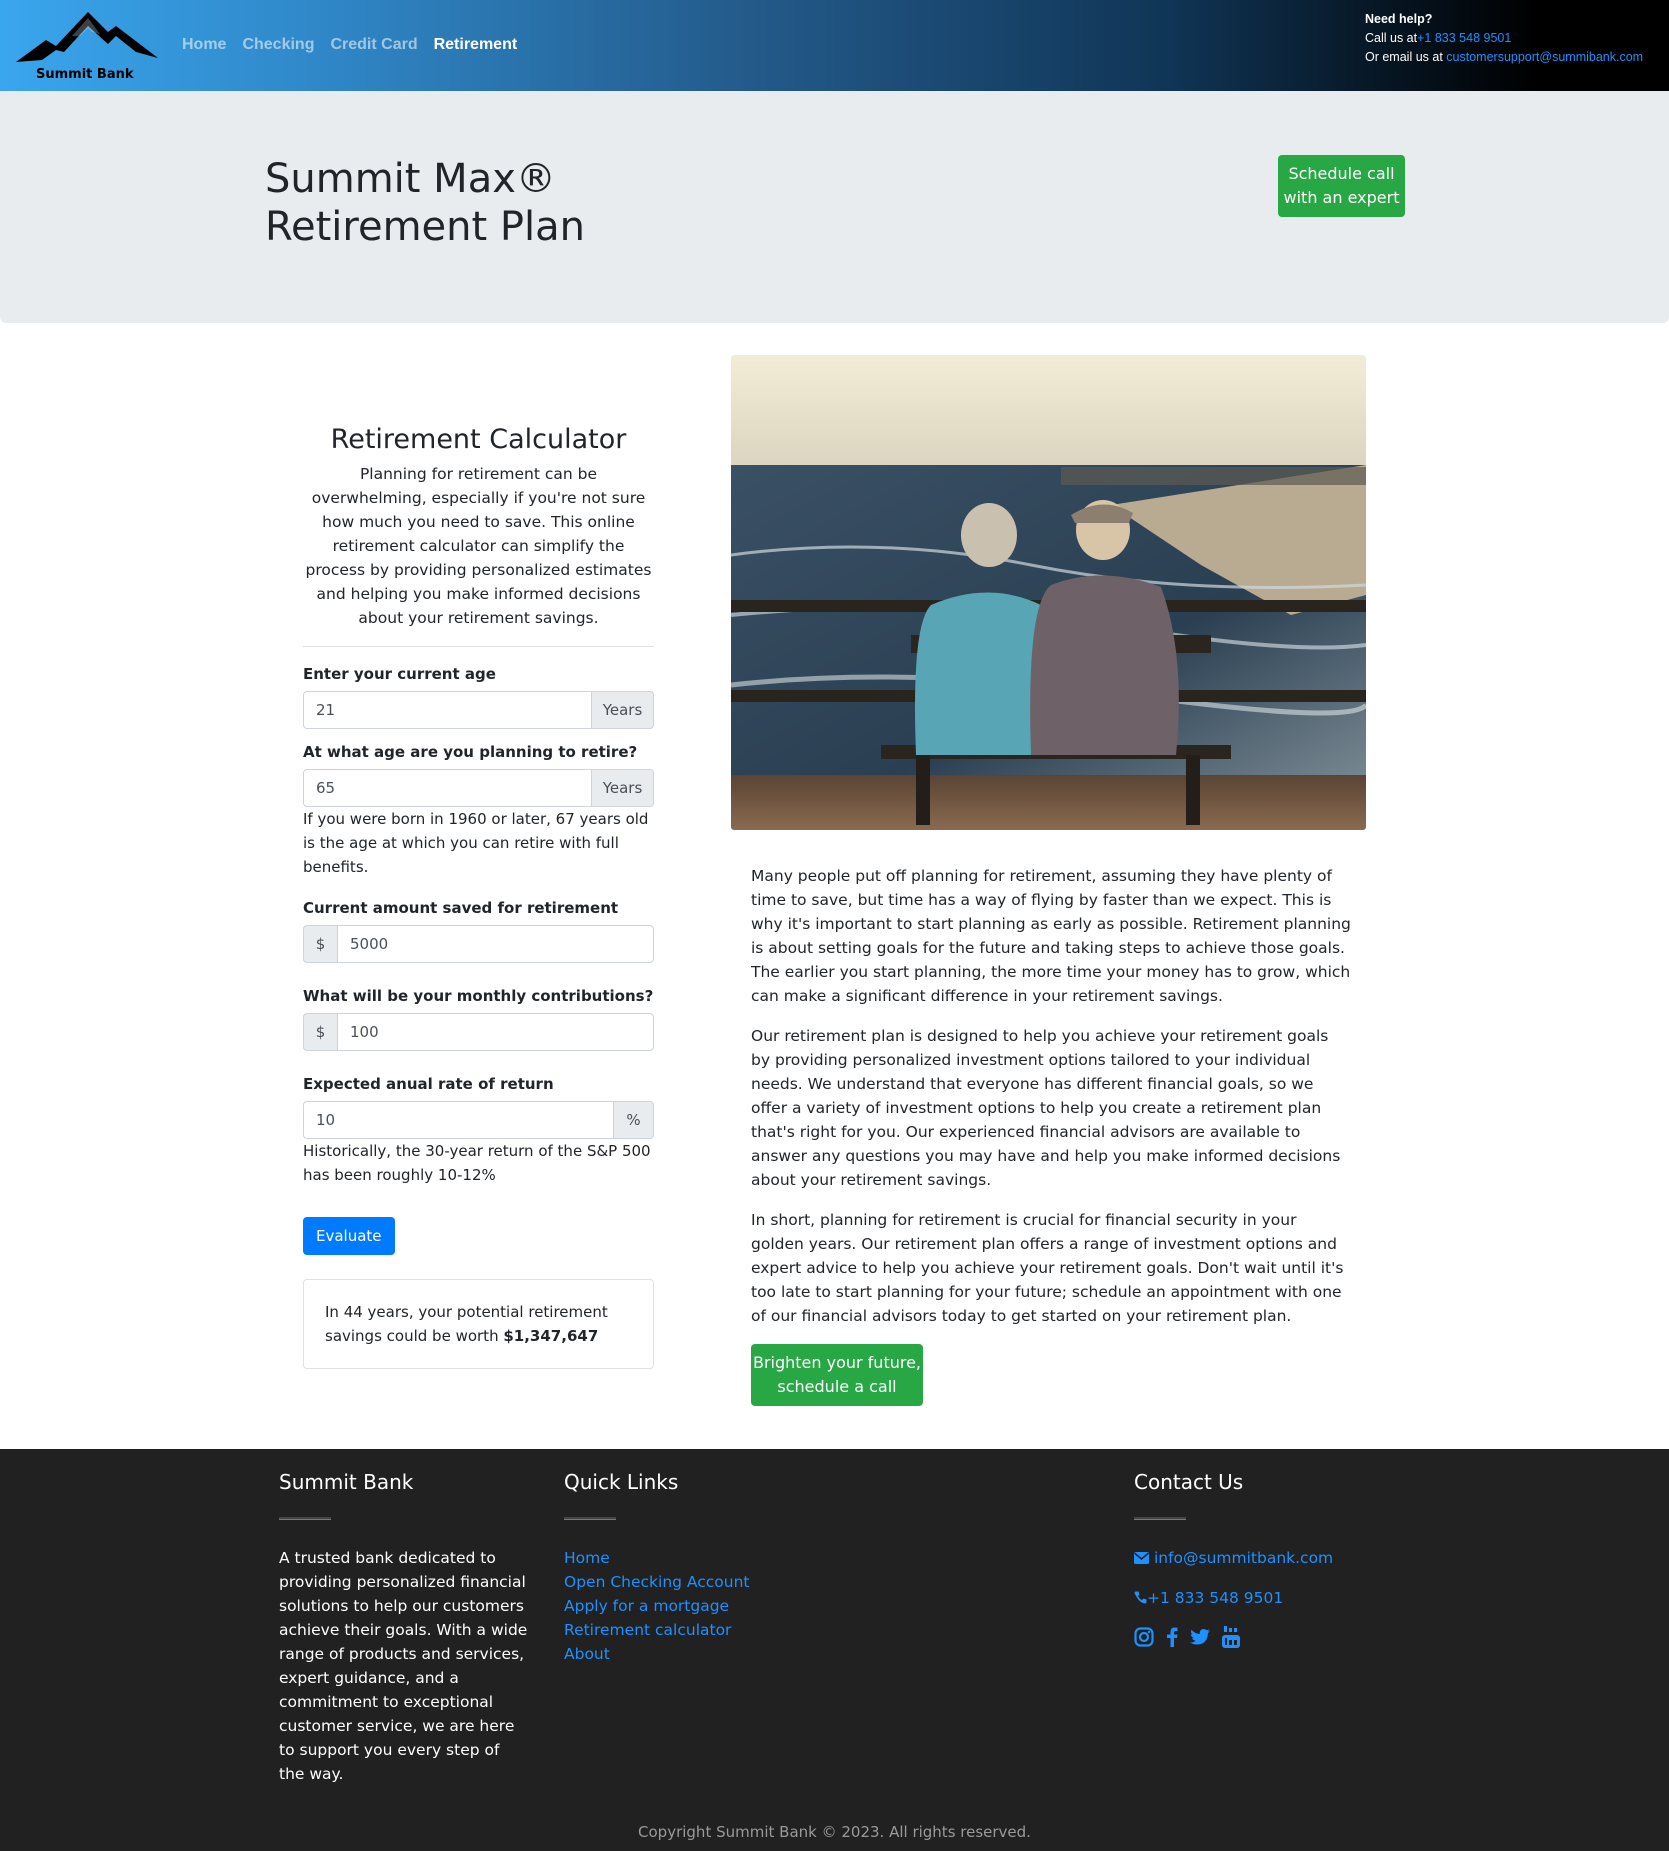 Image resolution: width=1669 pixels, height=1851 pixels. Describe the element at coordinates (425, 227) in the screenshot. I see `page-title-line2: Retirement Plan` at that location.